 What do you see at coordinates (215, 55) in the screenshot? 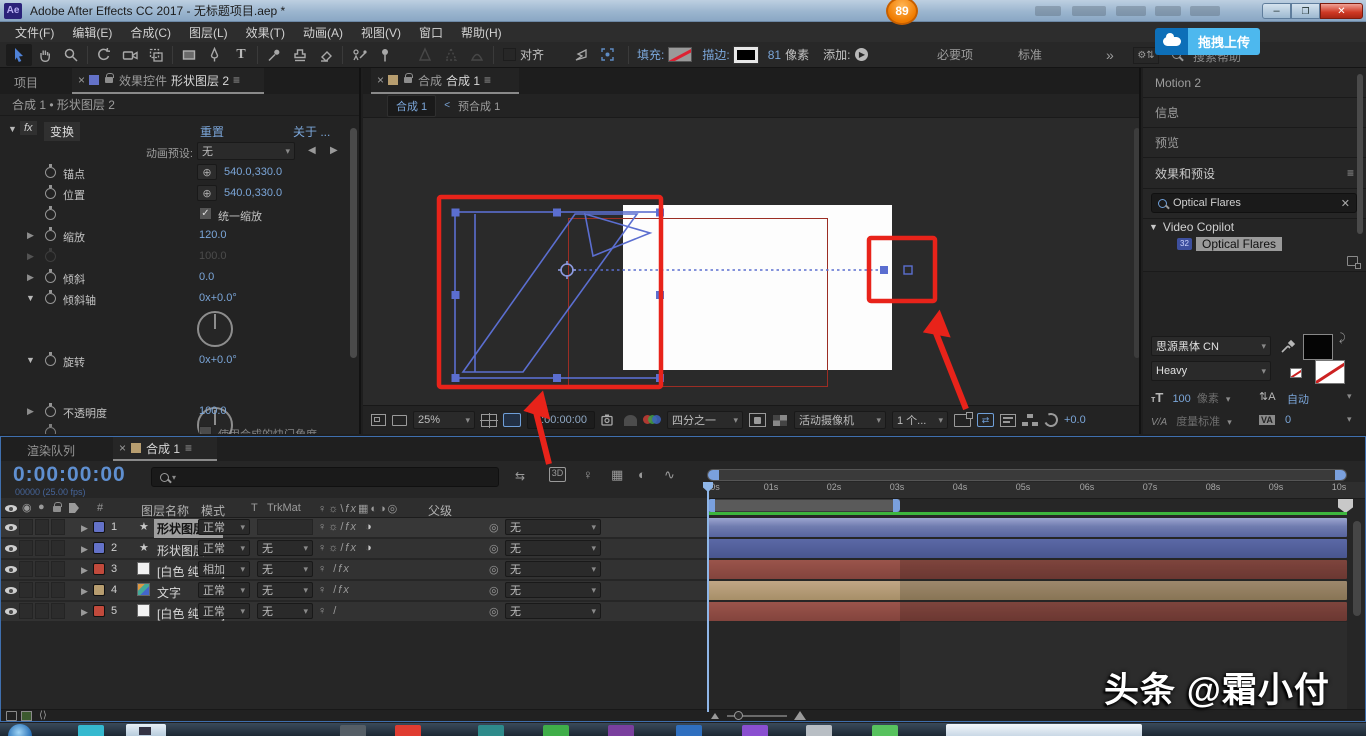
I see `pen-tool` at bounding box center [215, 55].